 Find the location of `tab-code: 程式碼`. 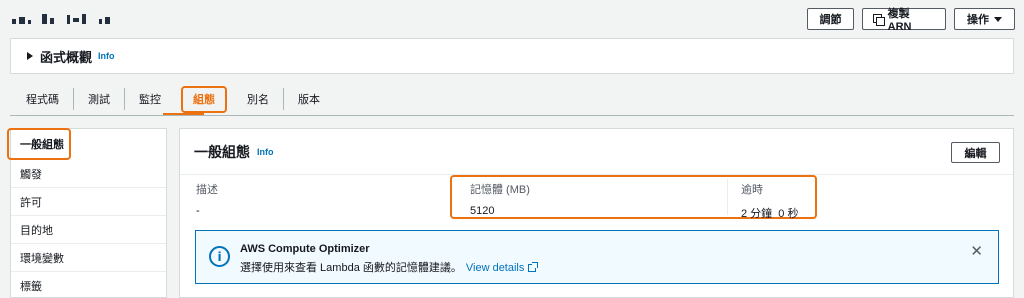

tab-code: 程式碼 is located at coordinates (41, 99).